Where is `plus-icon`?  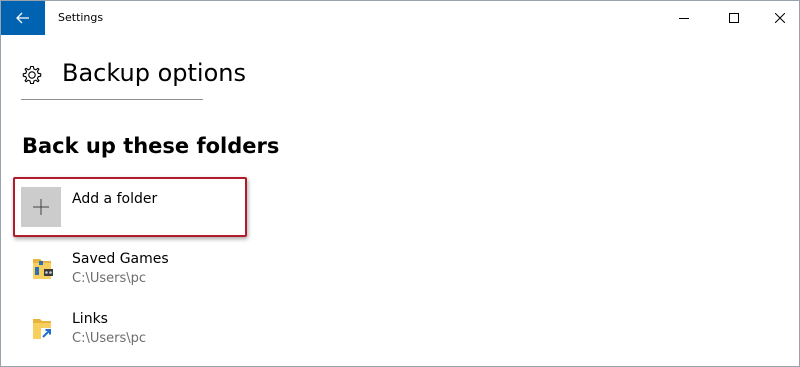 plus-icon is located at coordinates (41, 207).